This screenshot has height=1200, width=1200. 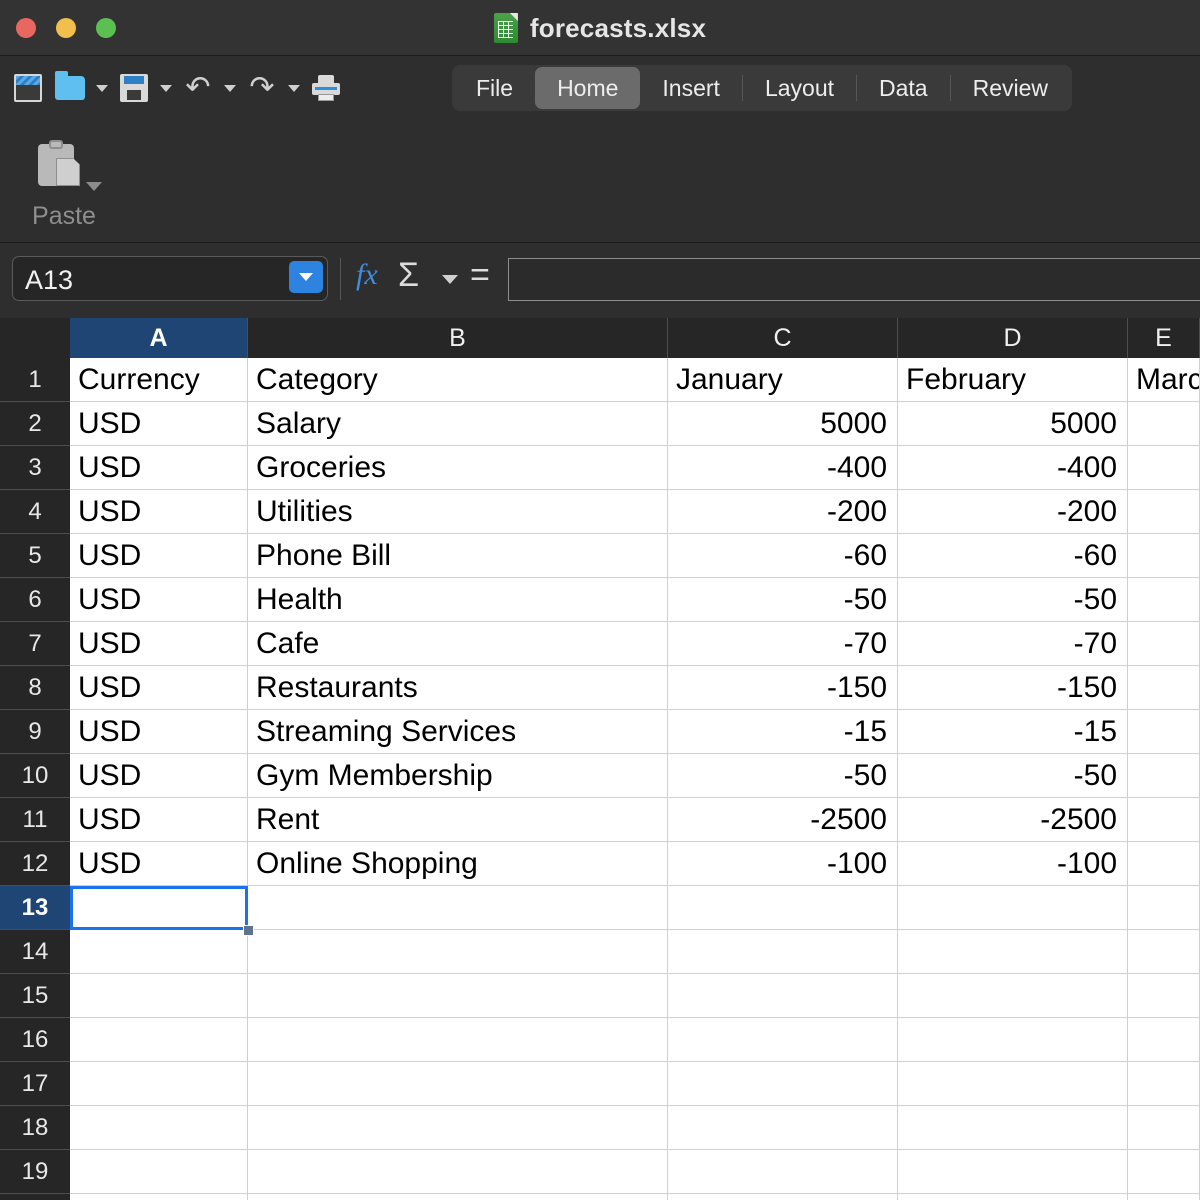 I want to click on equals-icon: =, so click(x=480, y=275).